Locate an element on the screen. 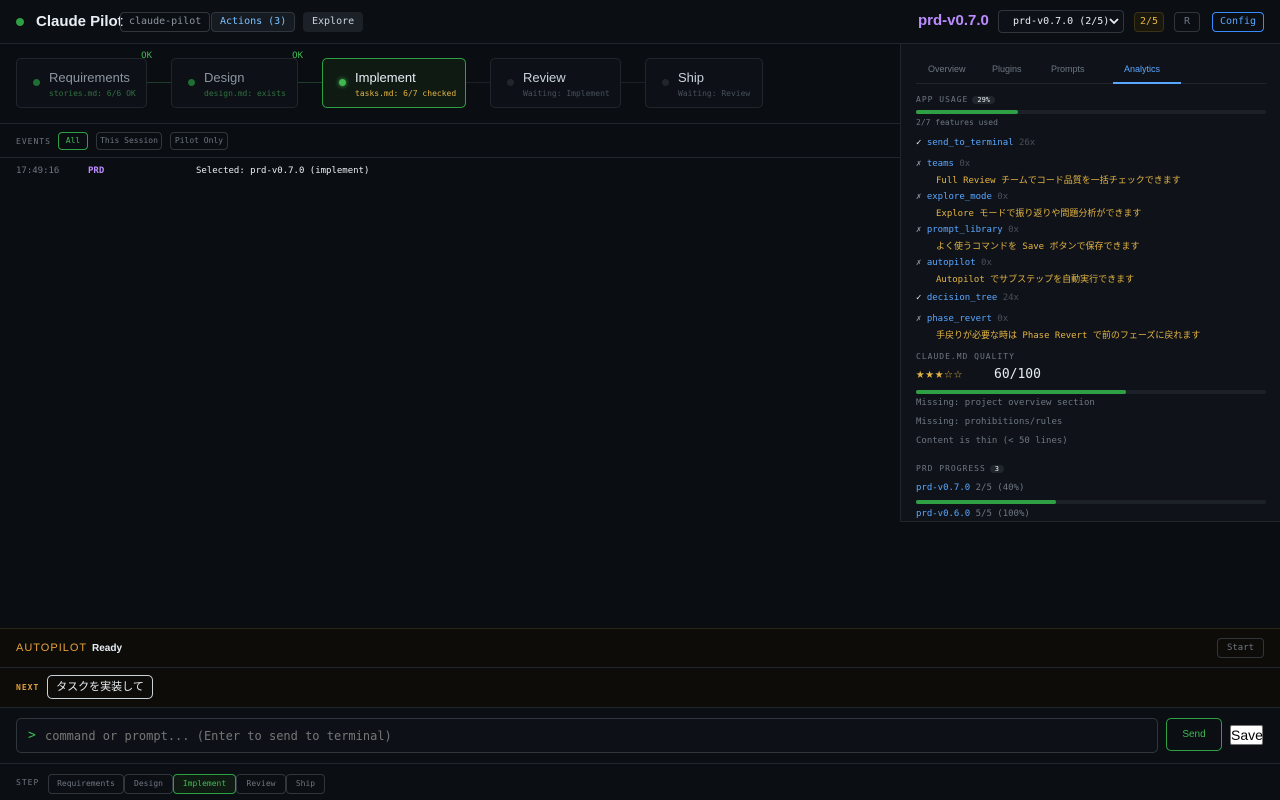  prd-progress-row: prd-v0.7.0 2/5 (40%) is located at coordinates (970, 488).